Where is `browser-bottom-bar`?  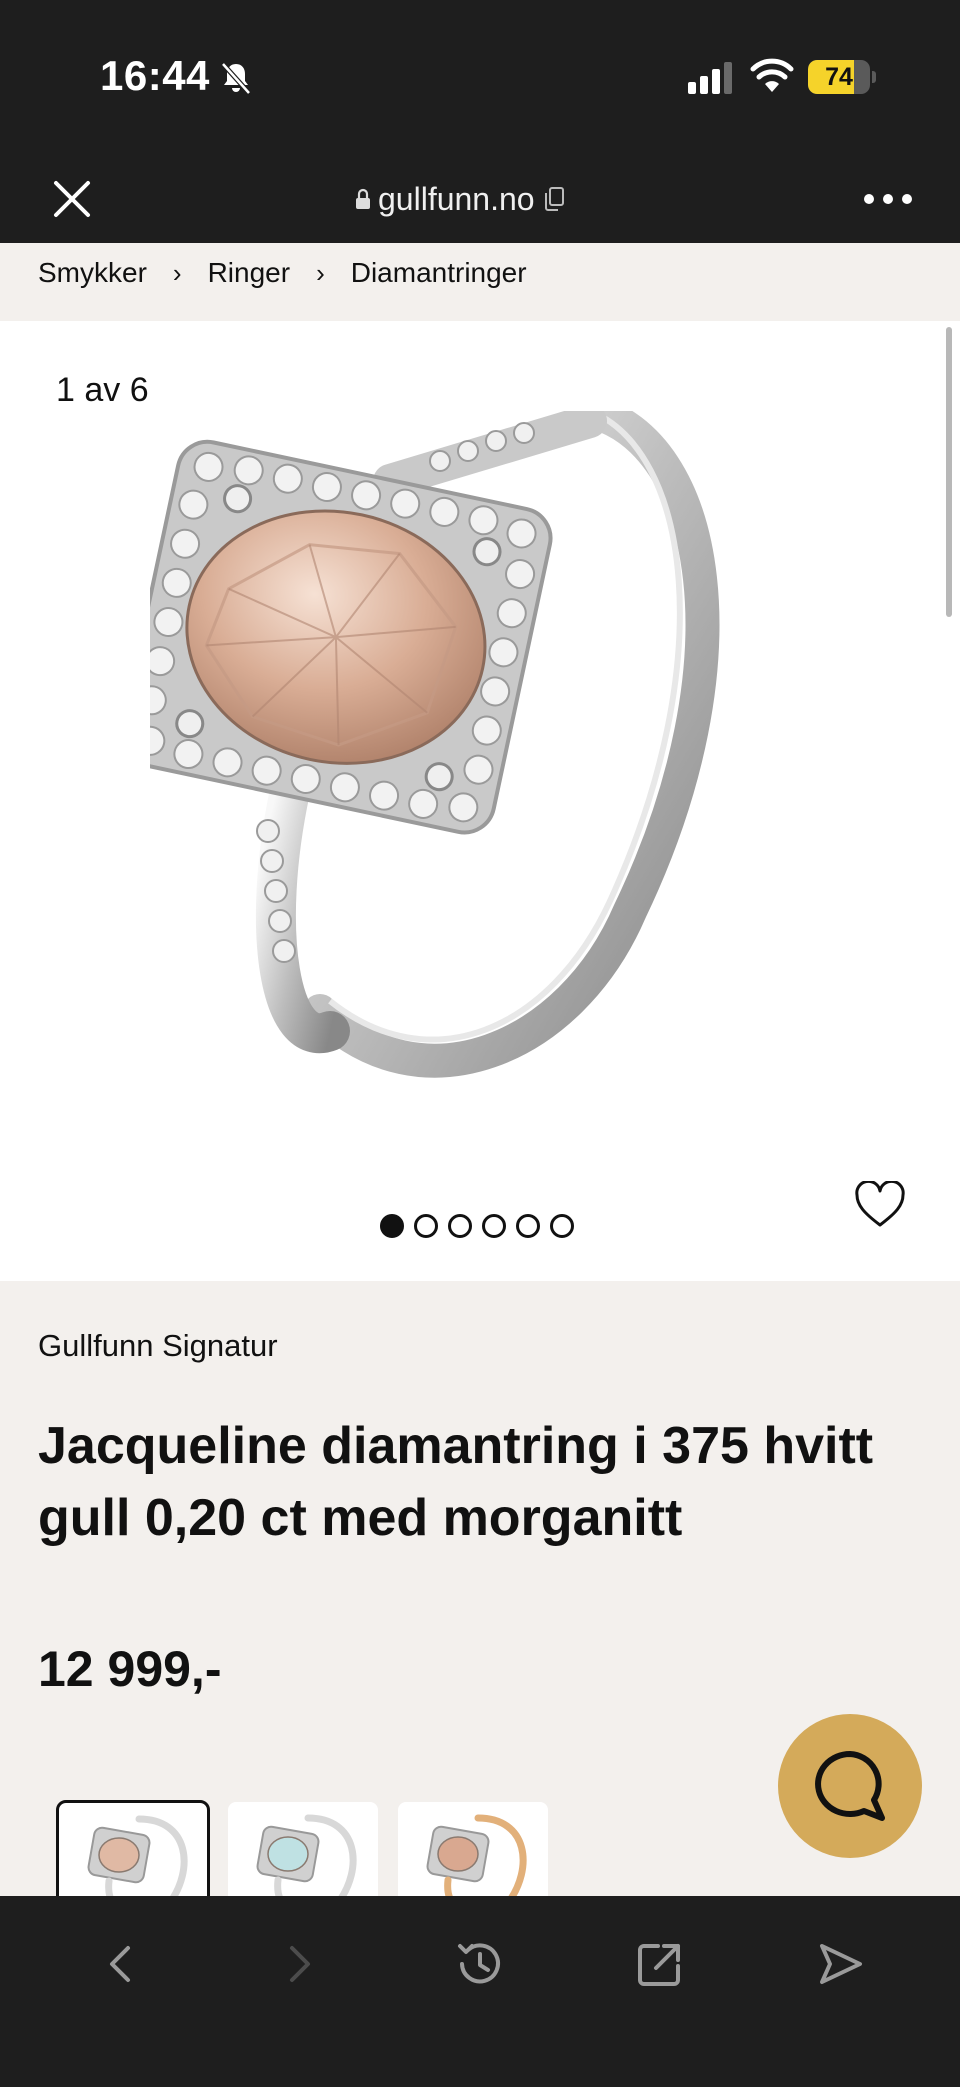
browser-bottom-bar is located at coordinates (480, 1991).